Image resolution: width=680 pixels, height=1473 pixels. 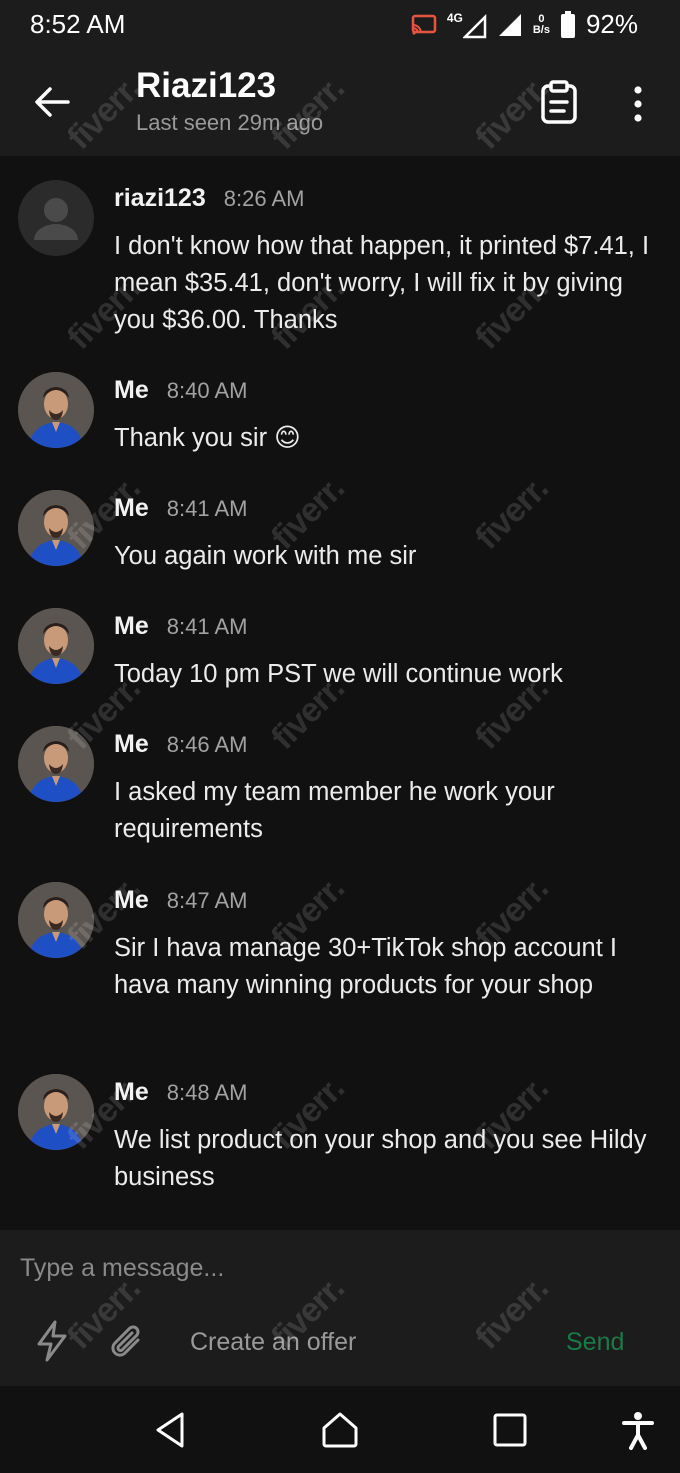 What do you see at coordinates (424, 24) in the screenshot?
I see `cast-icon` at bounding box center [424, 24].